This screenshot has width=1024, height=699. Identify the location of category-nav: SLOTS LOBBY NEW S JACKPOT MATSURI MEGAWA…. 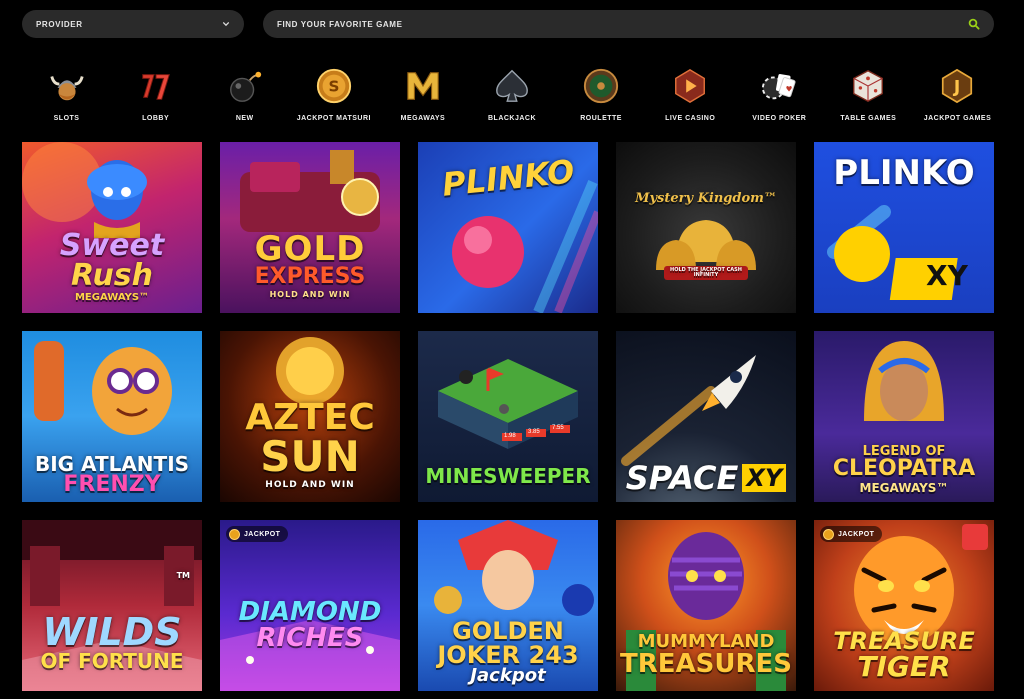
(512, 101).